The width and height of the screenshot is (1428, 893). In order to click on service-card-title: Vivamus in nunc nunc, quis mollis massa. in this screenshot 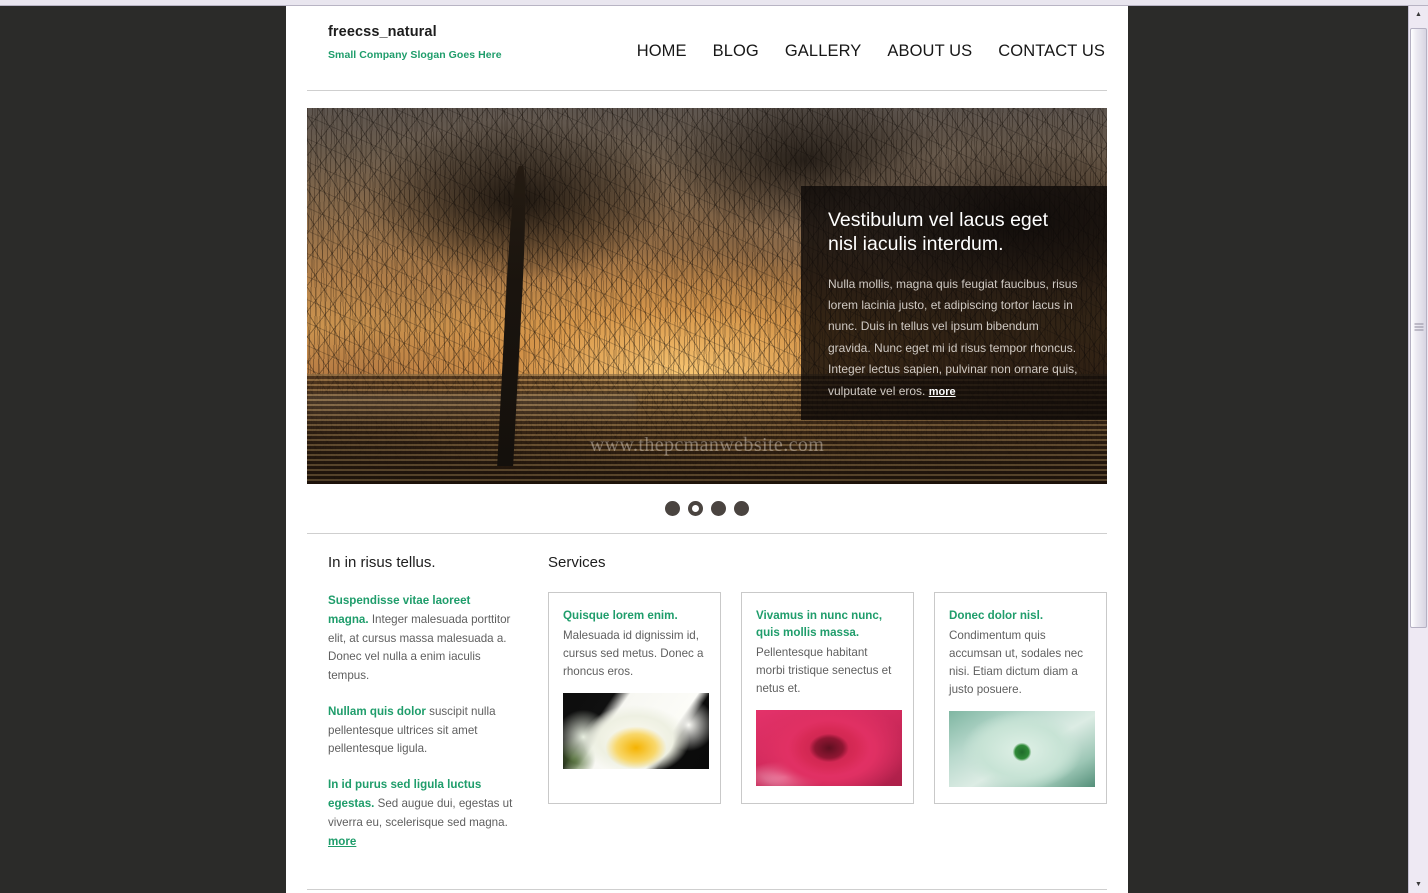, I will do `click(819, 624)`.